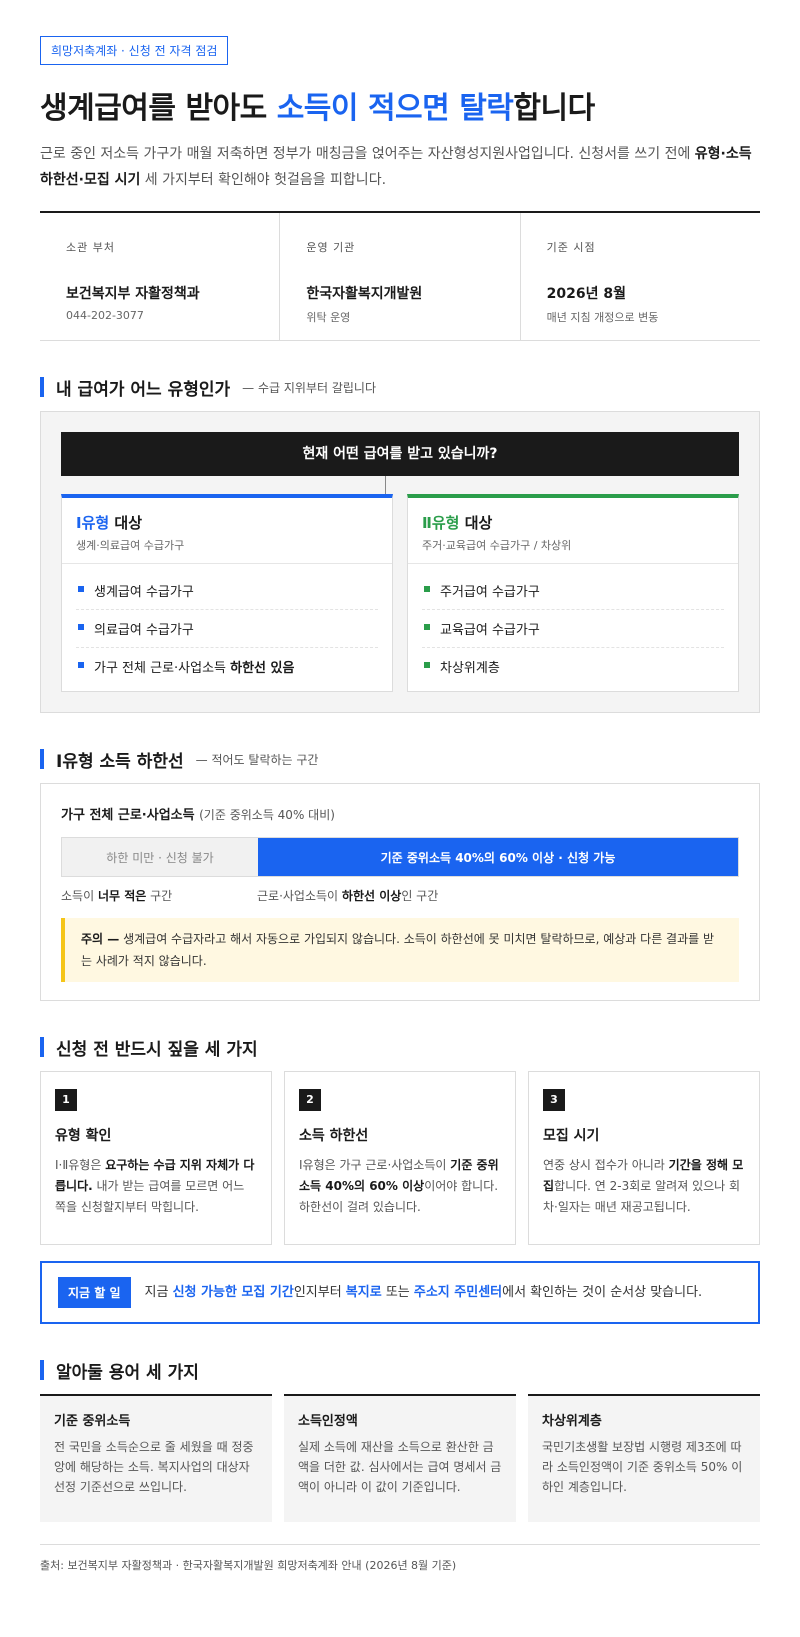  Describe the element at coordinates (309, 387) in the screenshot. I see `section-note: — 수급 지위부터 갈립니다` at that location.